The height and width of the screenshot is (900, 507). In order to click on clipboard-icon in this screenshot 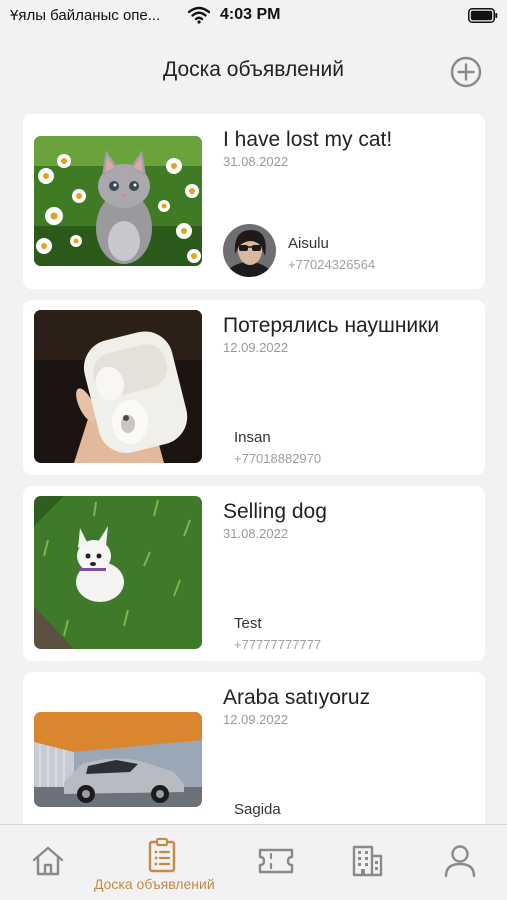, I will do `click(162, 855)`.